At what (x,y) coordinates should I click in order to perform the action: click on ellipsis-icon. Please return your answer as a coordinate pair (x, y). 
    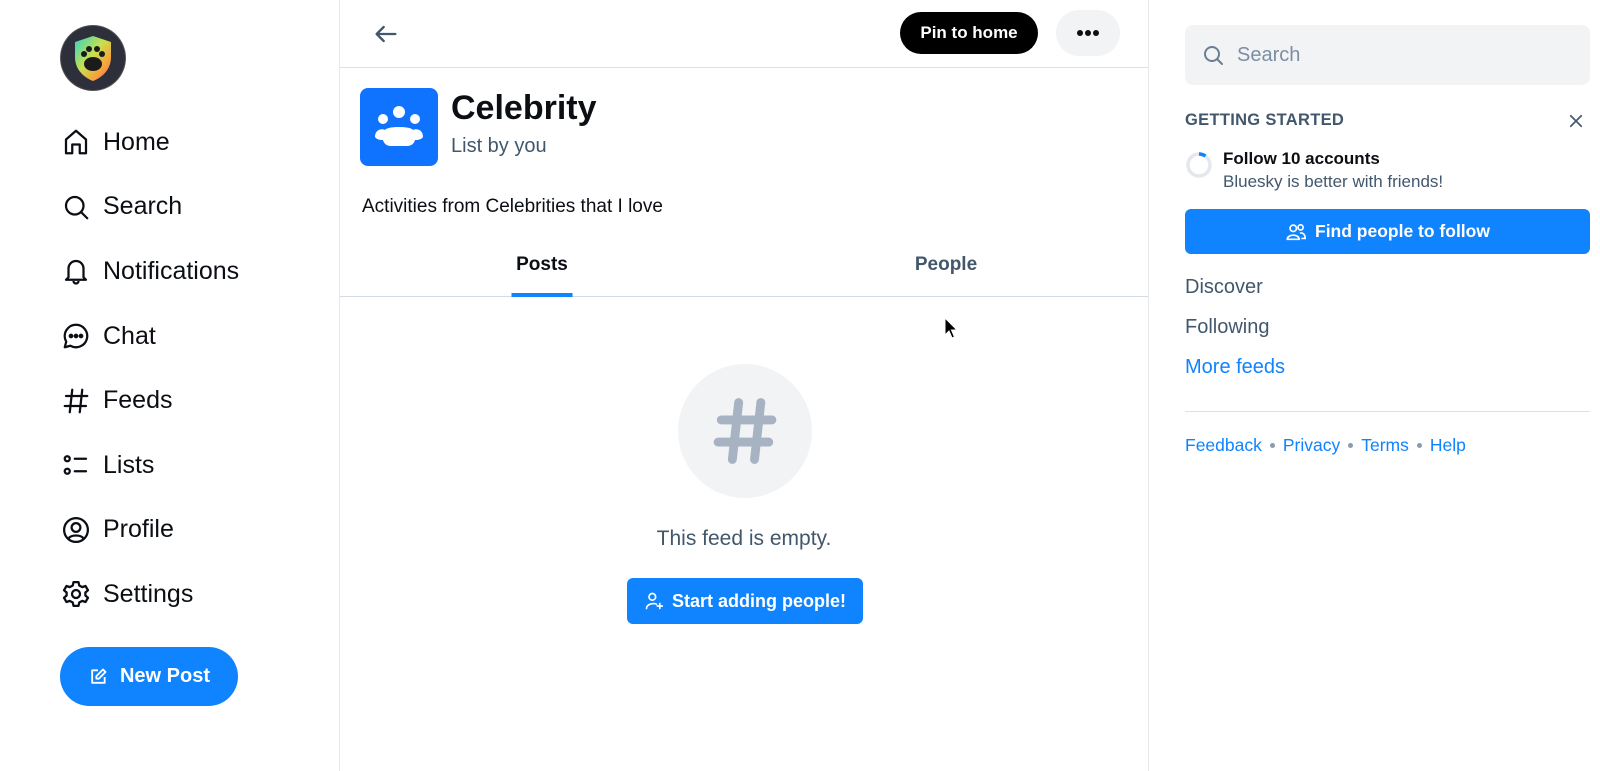
    Looking at the image, I should click on (1088, 33).